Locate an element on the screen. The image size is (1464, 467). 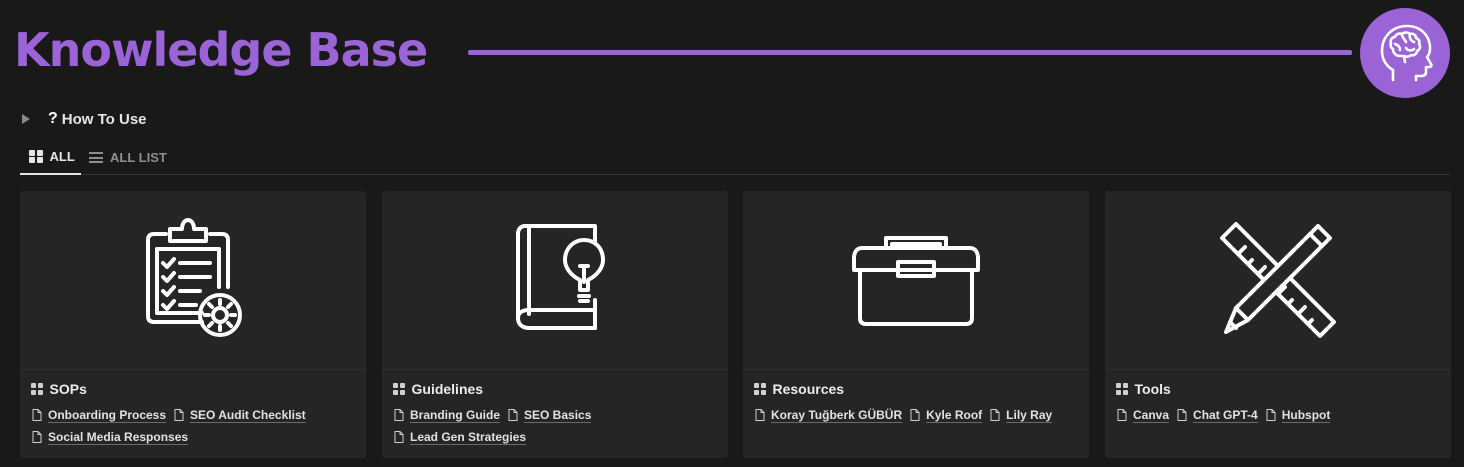
link-label: Chat GPT-4 is located at coordinates (1225, 415).